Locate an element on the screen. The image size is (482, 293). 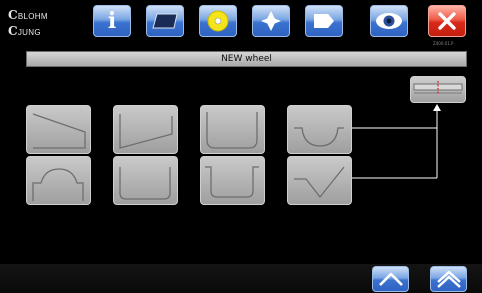
reference-wheel is located at coordinates (438, 89).